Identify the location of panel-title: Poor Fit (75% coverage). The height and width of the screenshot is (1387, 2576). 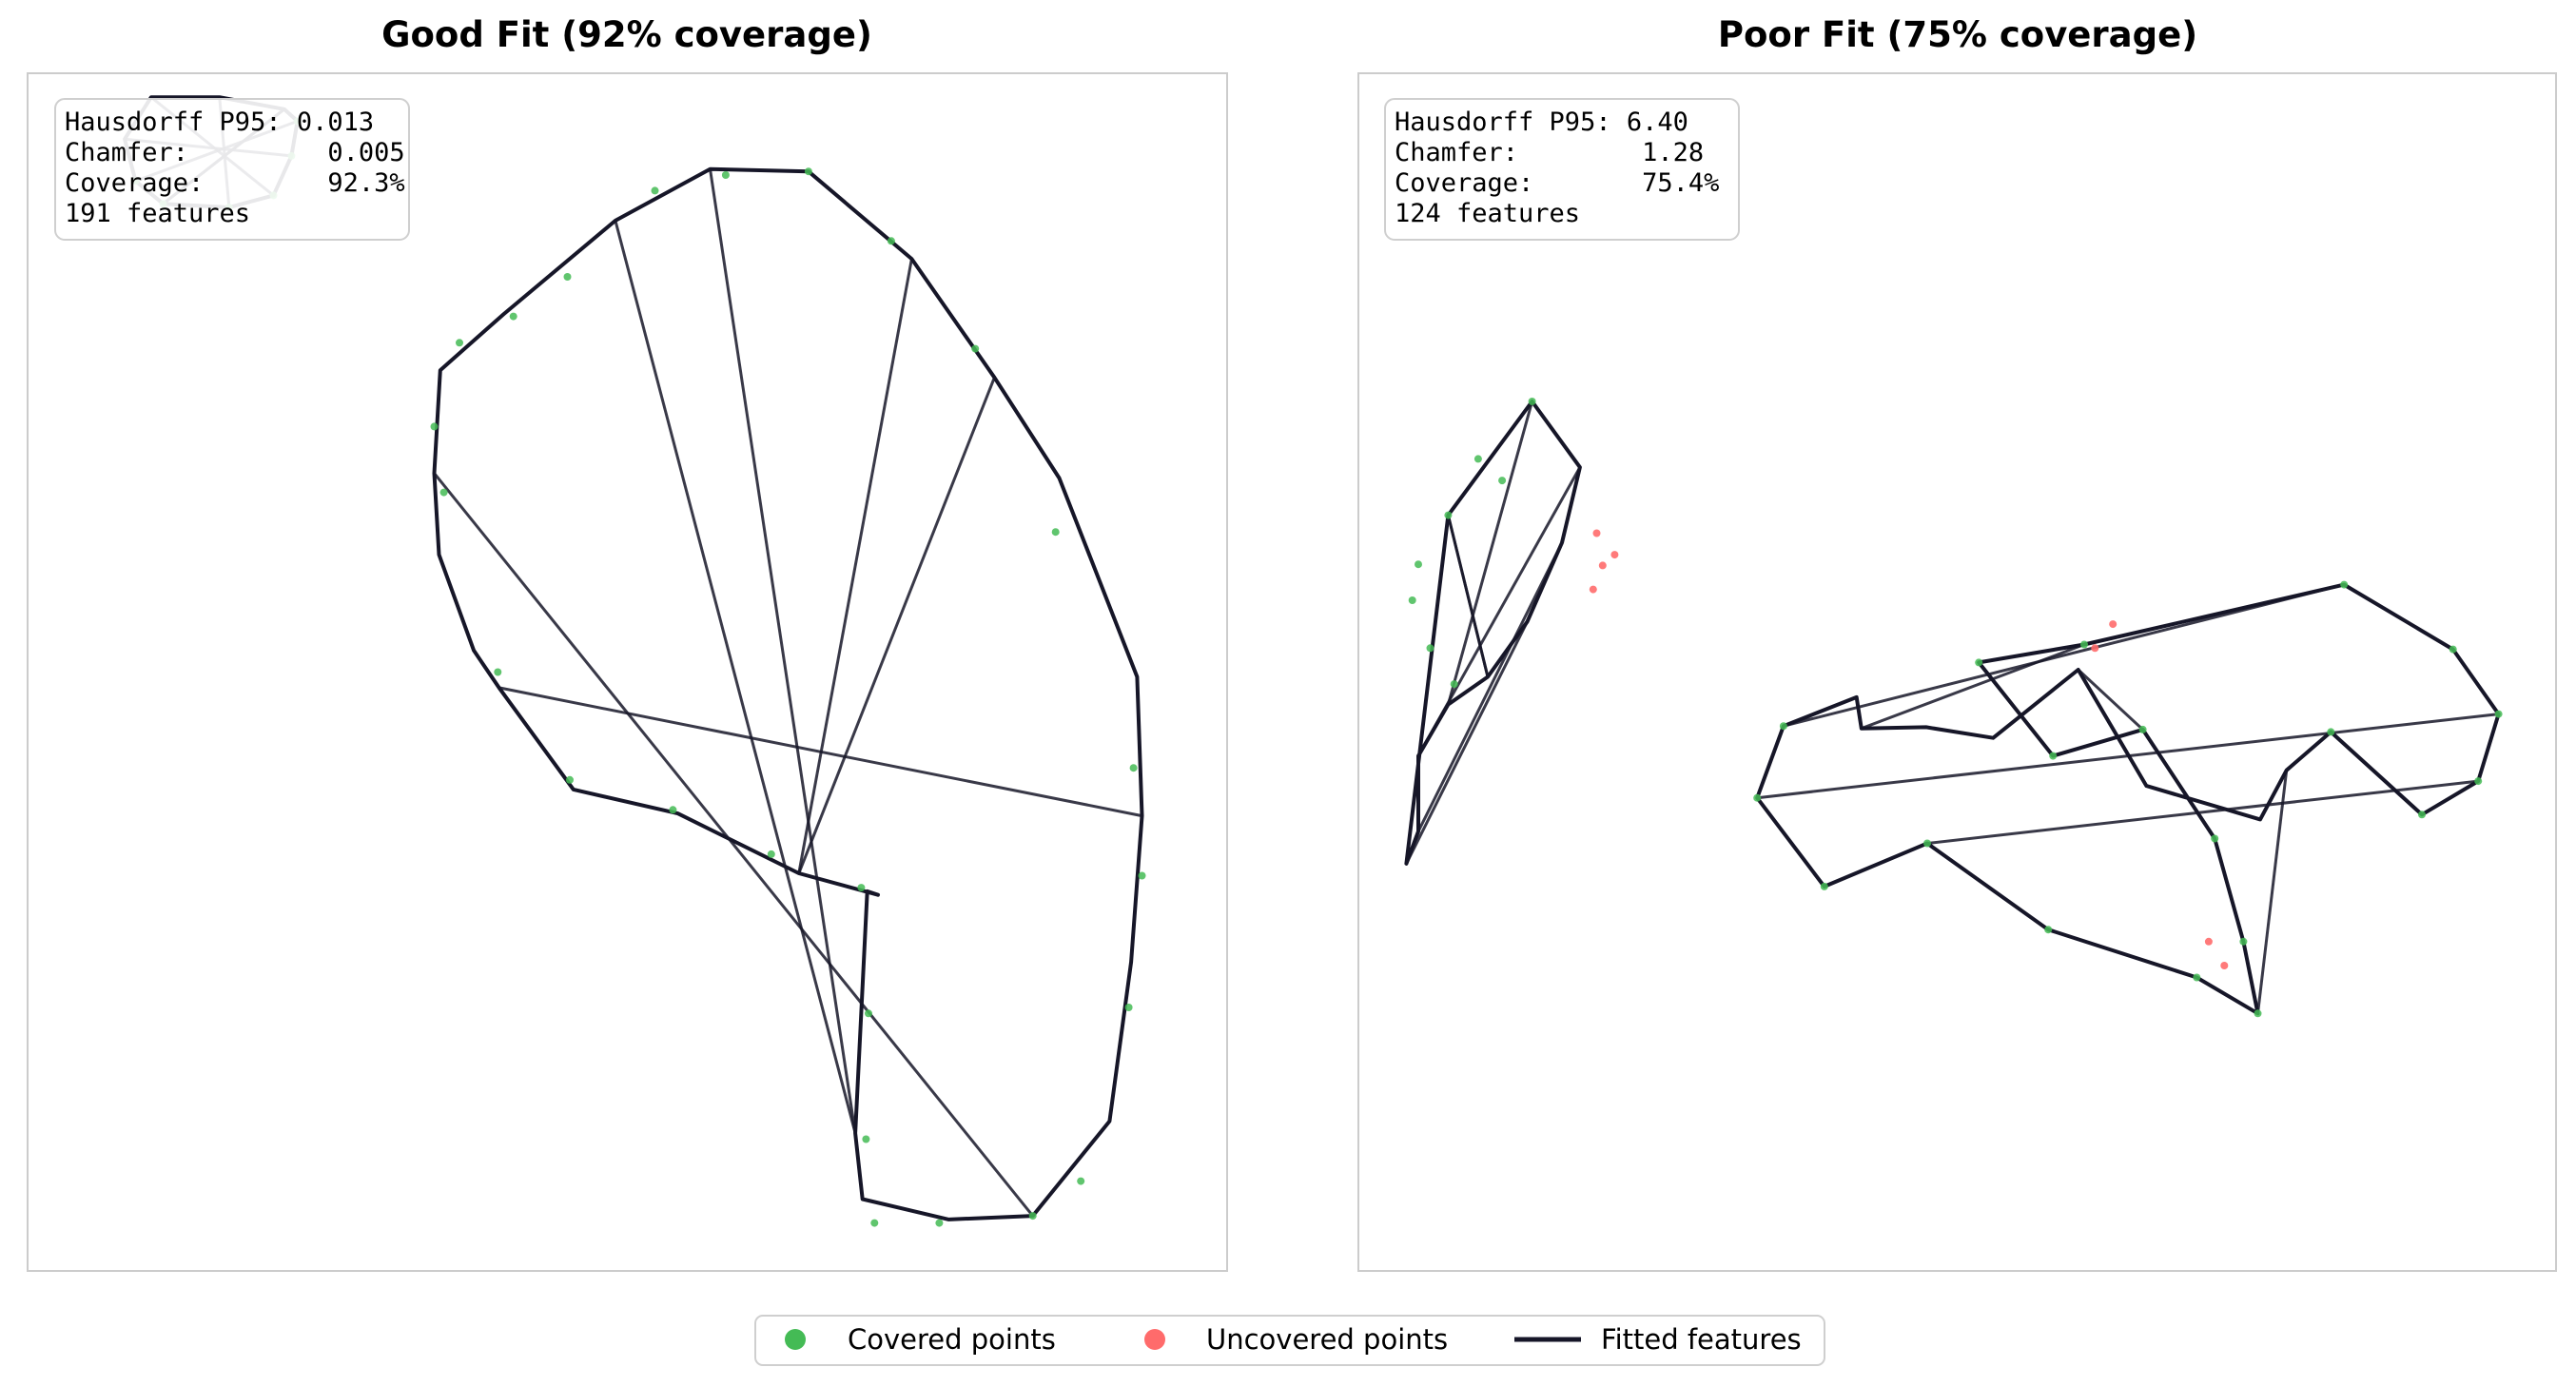
(1958, 34).